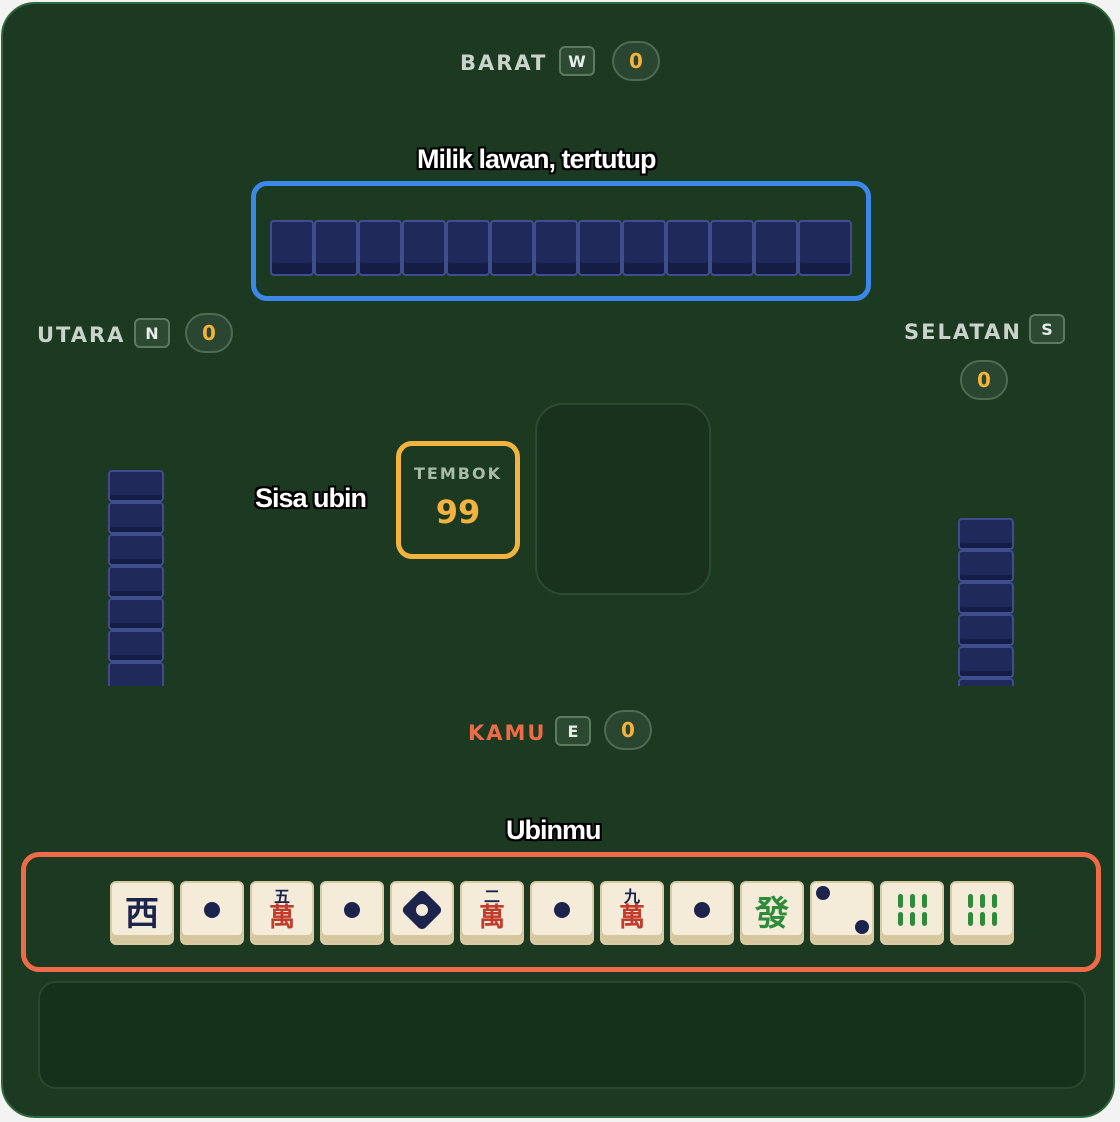  What do you see at coordinates (577, 61) in the screenshot?
I see `wind-badge-west: W` at bounding box center [577, 61].